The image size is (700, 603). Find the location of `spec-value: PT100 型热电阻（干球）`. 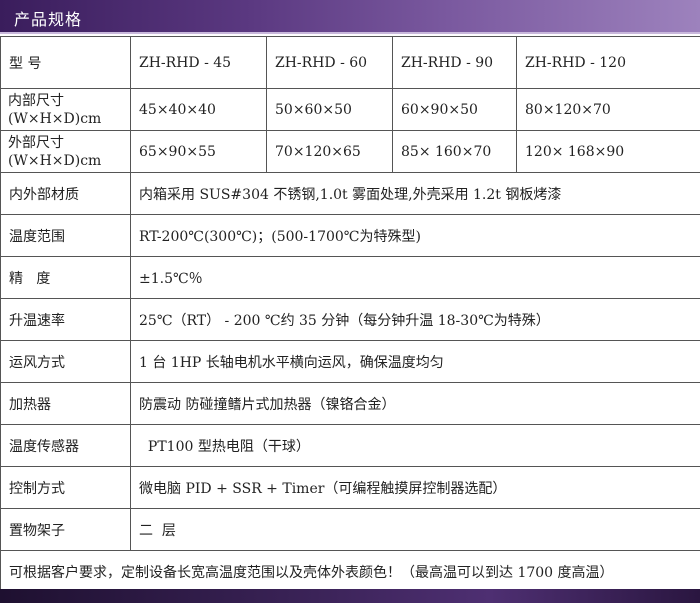

spec-value: PT100 型热电阻（干球） is located at coordinates (415, 445).